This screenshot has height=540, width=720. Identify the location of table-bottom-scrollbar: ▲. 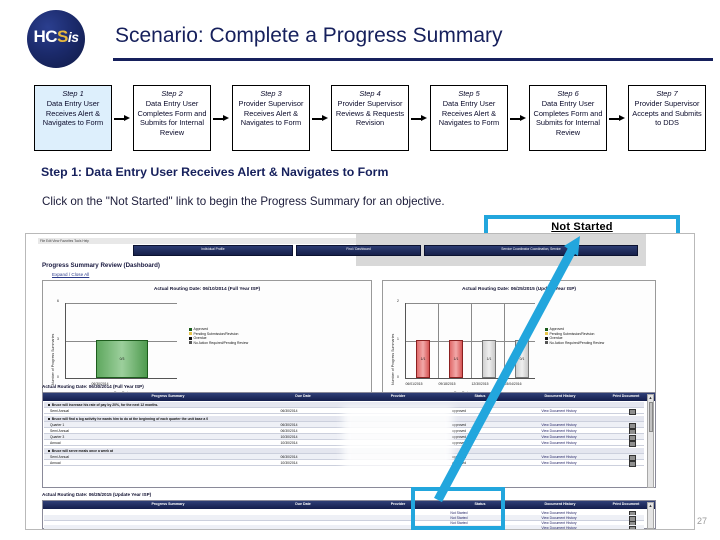
(650, 515).